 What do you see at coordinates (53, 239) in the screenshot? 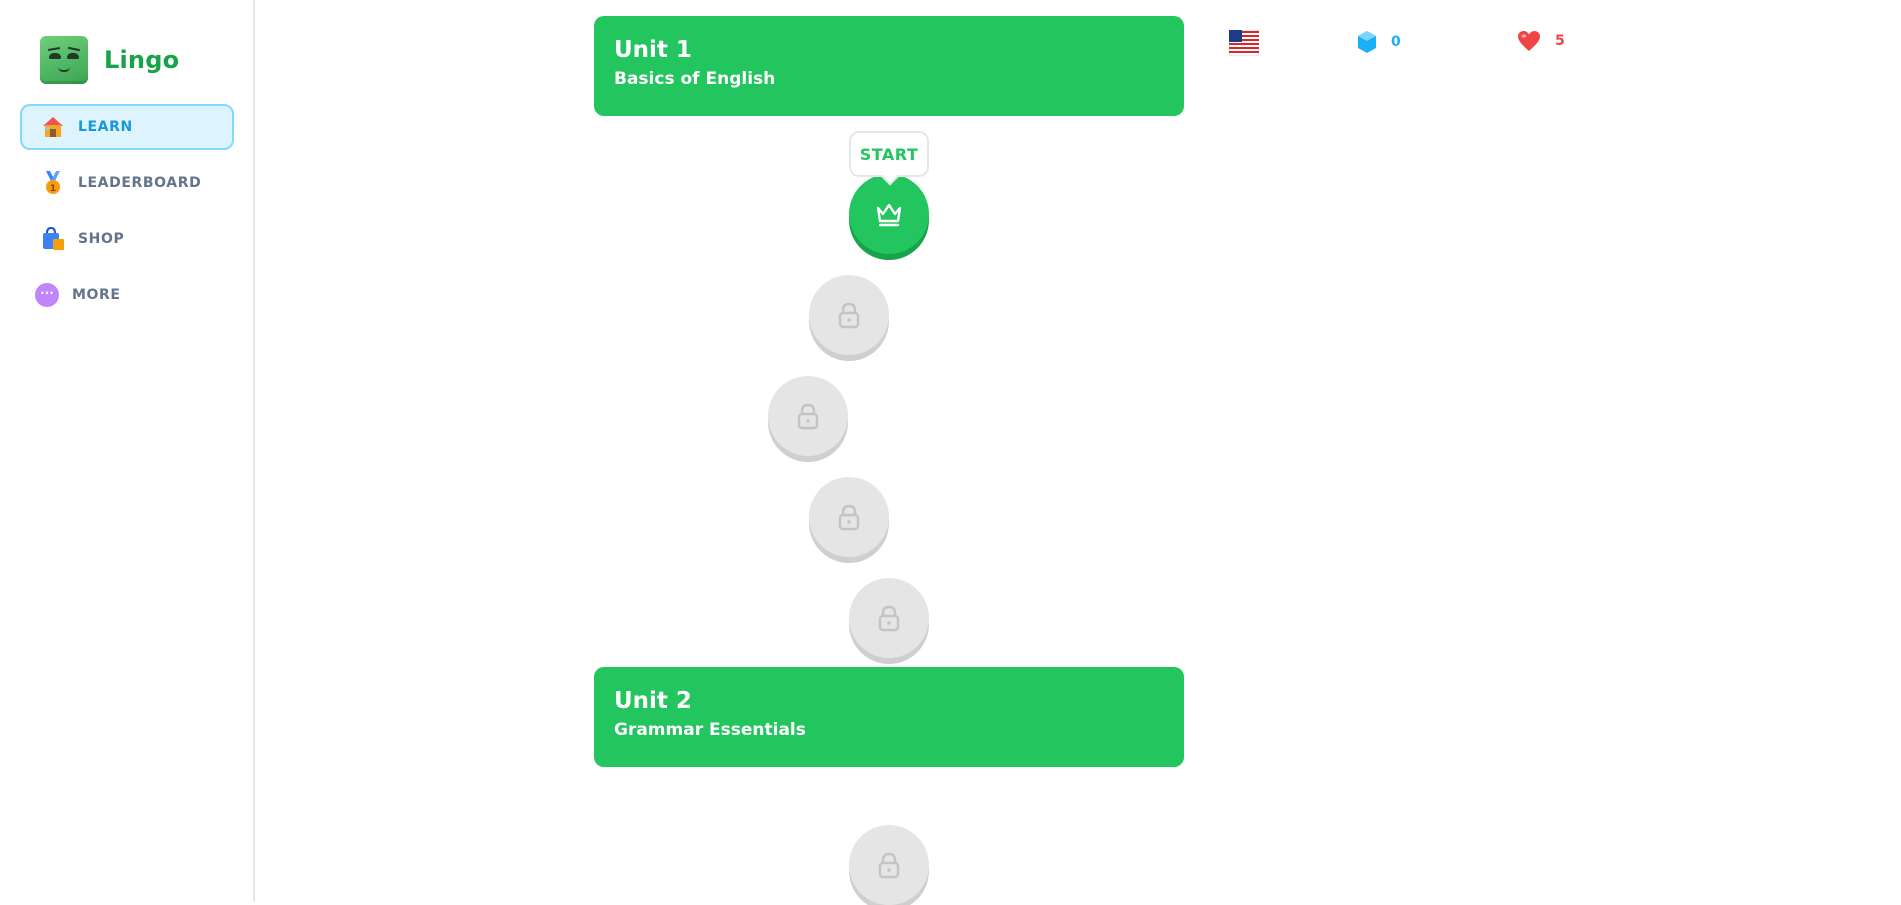
I see `shopping-bag-icon` at bounding box center [53, 239].